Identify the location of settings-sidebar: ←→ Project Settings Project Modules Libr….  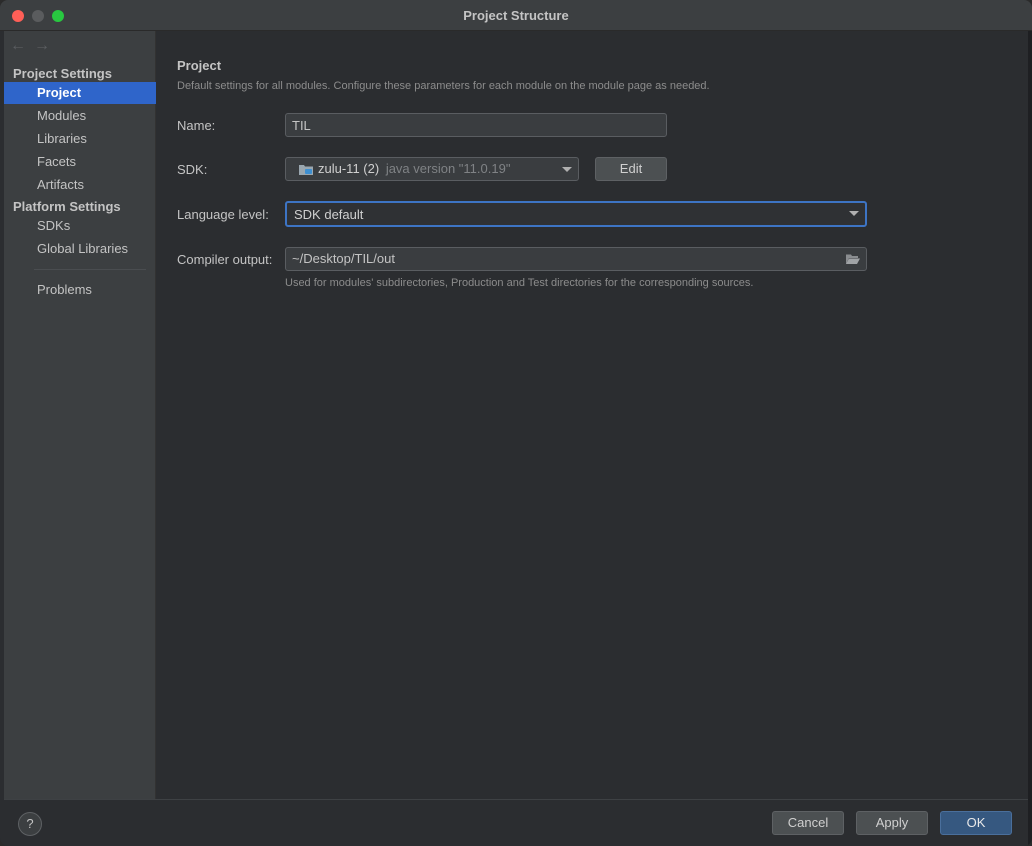
(80, 415).